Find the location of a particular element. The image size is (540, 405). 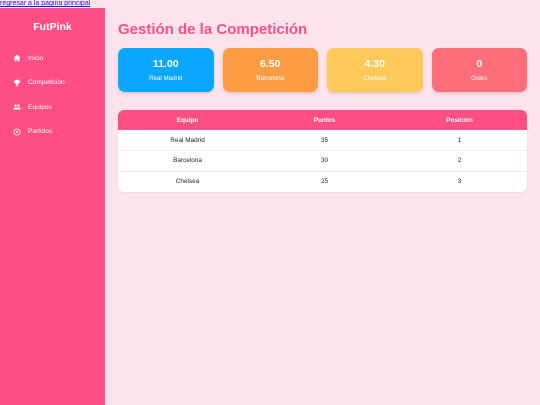

cell-points: 30 is located at coordinates (325, 160).